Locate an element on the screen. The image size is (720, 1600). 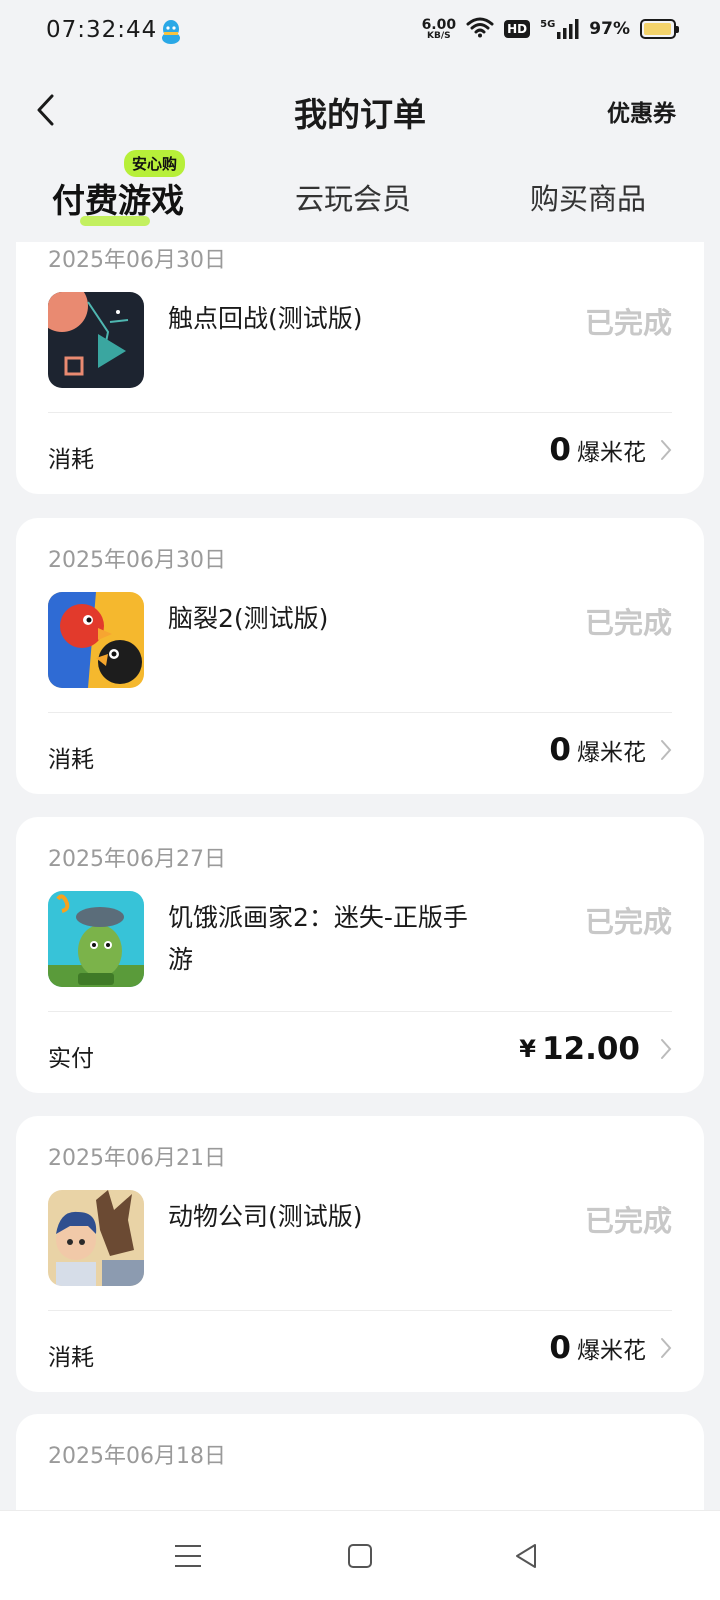
safe-buy-badge: 安心购 is located at coordinates (155, 163).